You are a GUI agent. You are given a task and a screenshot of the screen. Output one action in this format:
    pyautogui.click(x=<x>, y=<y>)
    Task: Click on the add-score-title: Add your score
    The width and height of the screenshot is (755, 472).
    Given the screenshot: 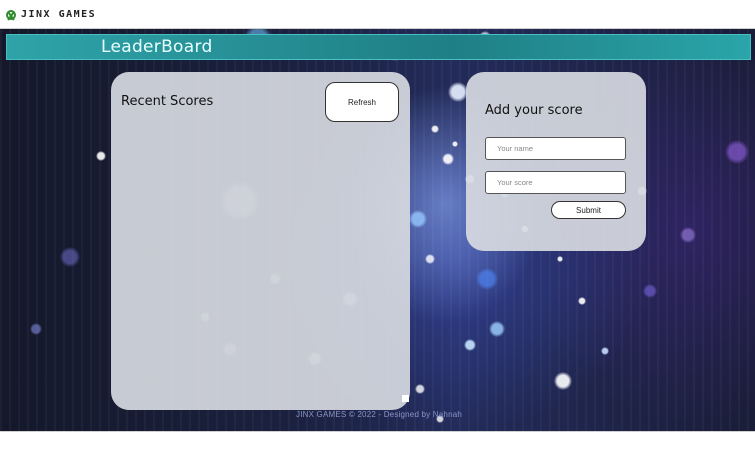 What is the action you would take?
    pyautogui.click(x=534, y=110)
    